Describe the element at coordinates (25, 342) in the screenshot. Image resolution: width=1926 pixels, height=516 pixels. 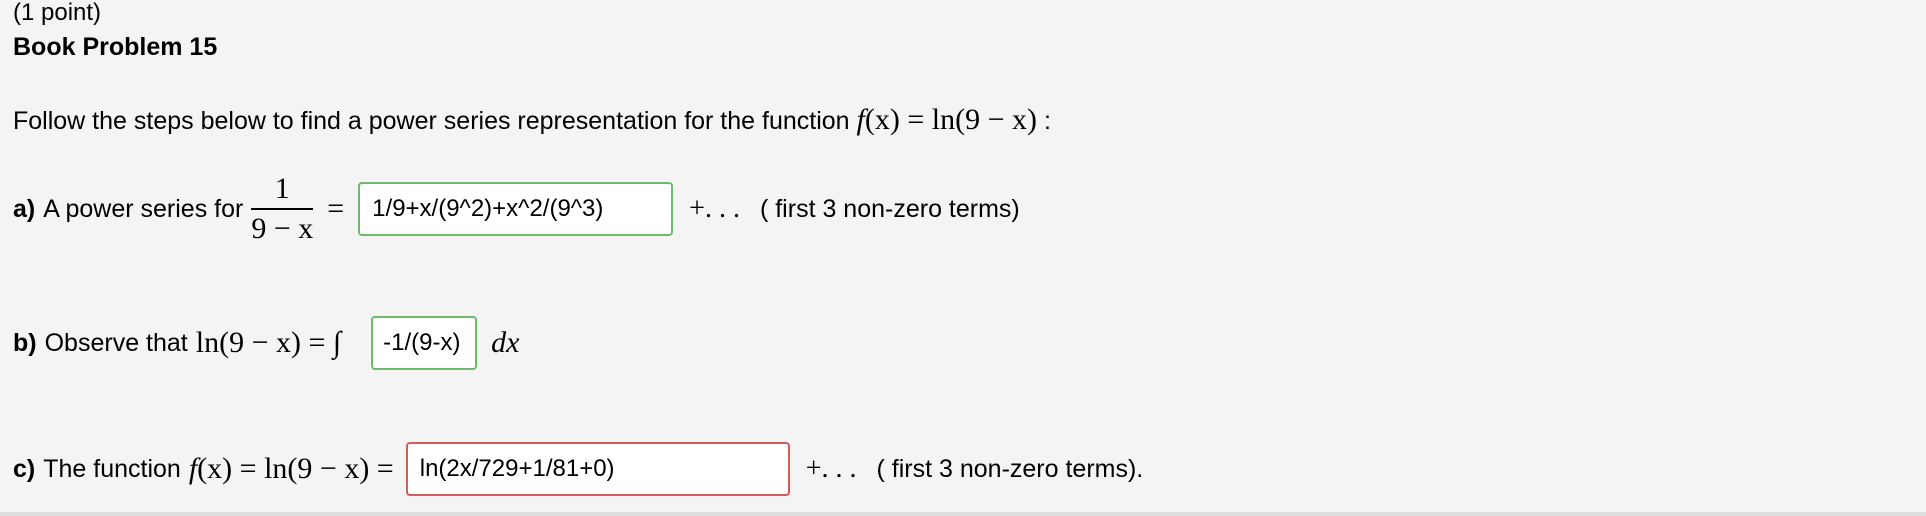
I see `part-b-label: b)` at that location.